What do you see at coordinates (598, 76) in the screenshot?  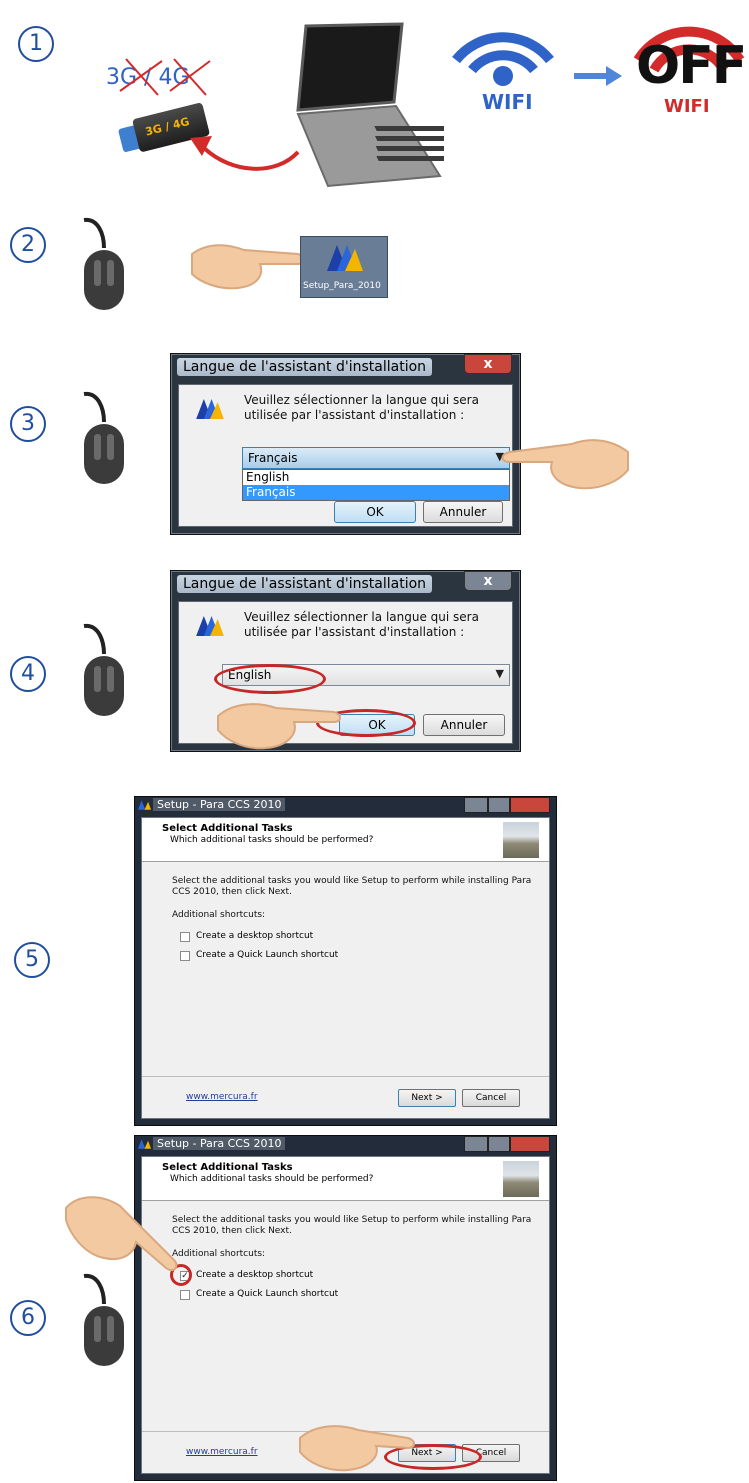 I see `arrow-right-icon` at bounding box center [598, 76].